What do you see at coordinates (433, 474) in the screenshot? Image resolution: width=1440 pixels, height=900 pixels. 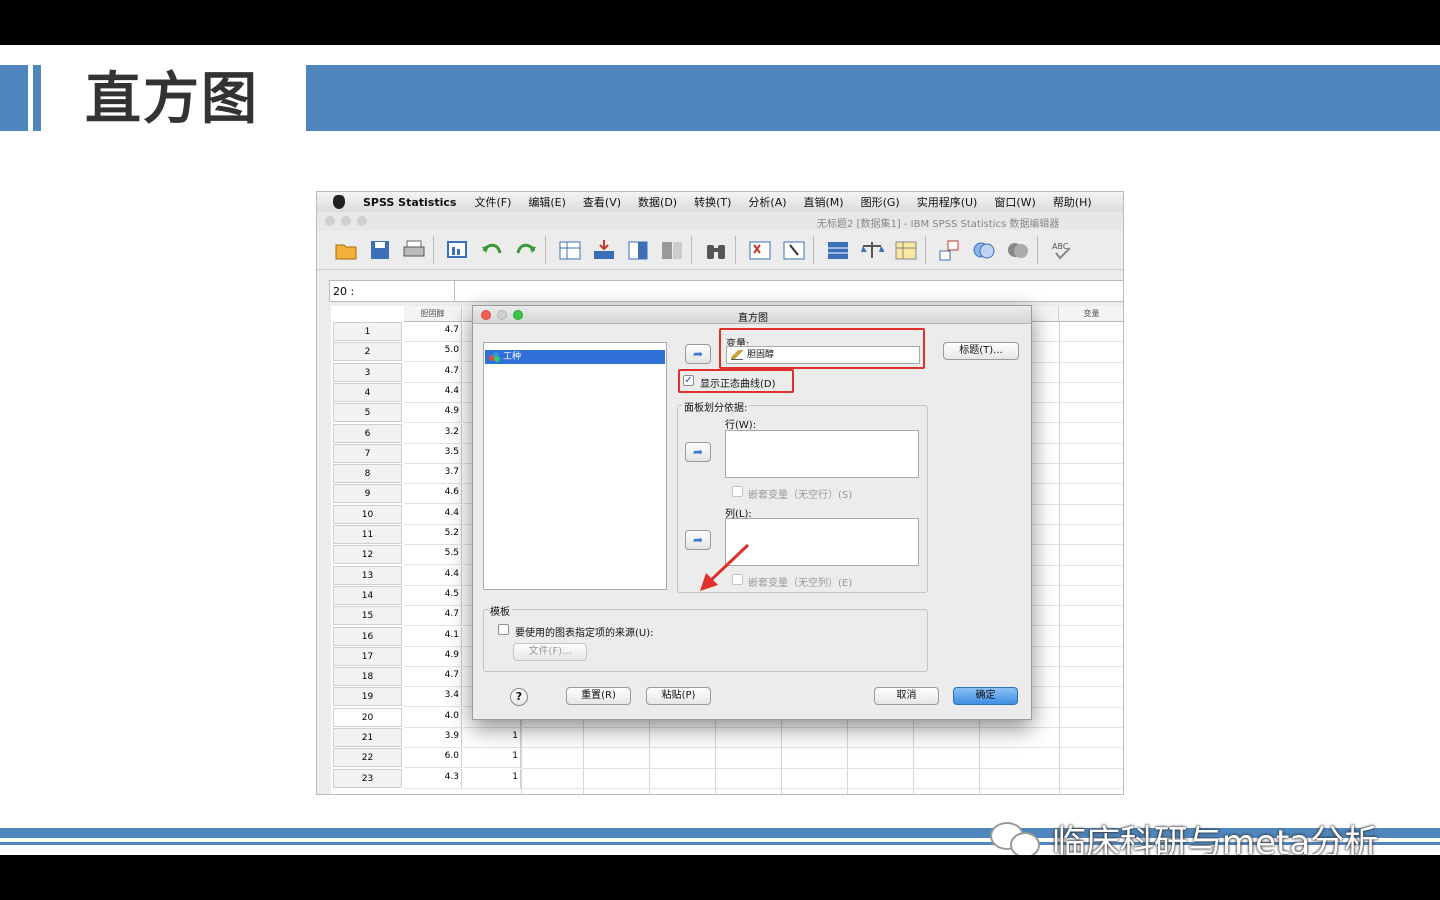 I see `cell-cholesterol: 3.7` at bounding box center [433, 474].